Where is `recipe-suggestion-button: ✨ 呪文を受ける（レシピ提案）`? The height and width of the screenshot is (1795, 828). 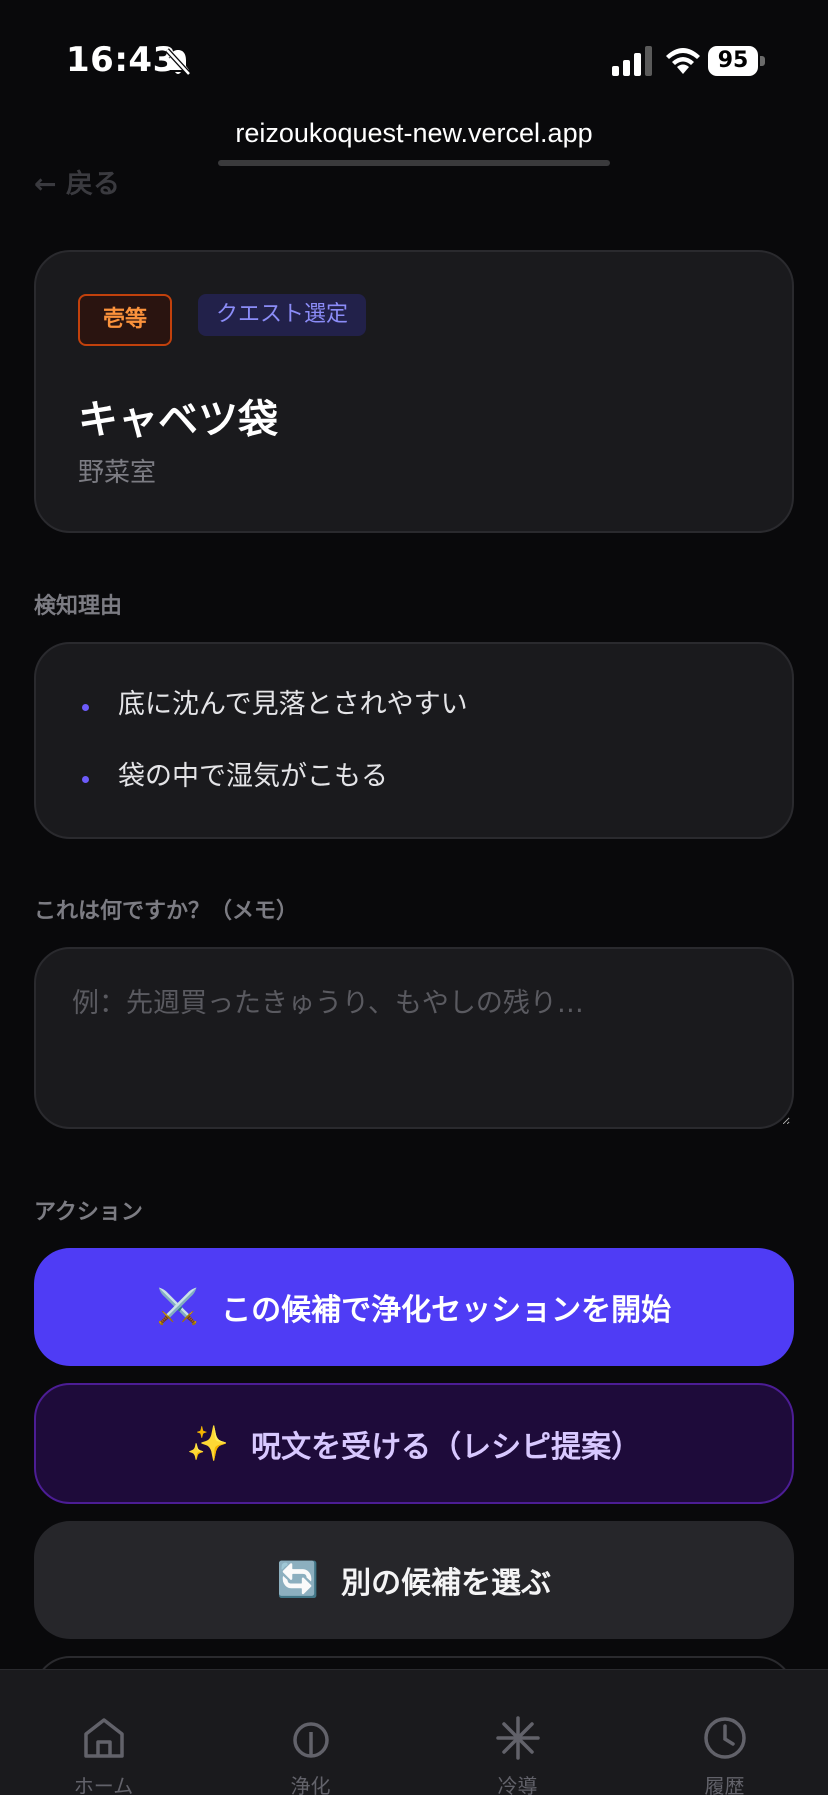
recipe-suggestion-button: ✨ 呪文を受ける（レシピ提案） is located at coordinates (414, 1443).